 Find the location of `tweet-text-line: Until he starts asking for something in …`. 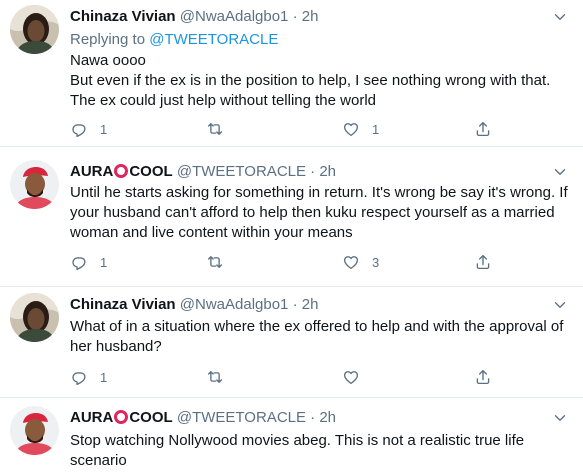

tweet-text-line: Until he starts asking for something in … is located at coordinates (319, 192).